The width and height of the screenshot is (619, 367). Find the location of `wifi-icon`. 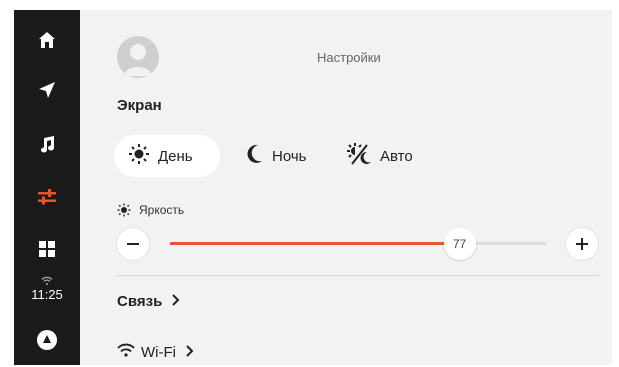

wifi-icon is located at coordinates (126, 352).